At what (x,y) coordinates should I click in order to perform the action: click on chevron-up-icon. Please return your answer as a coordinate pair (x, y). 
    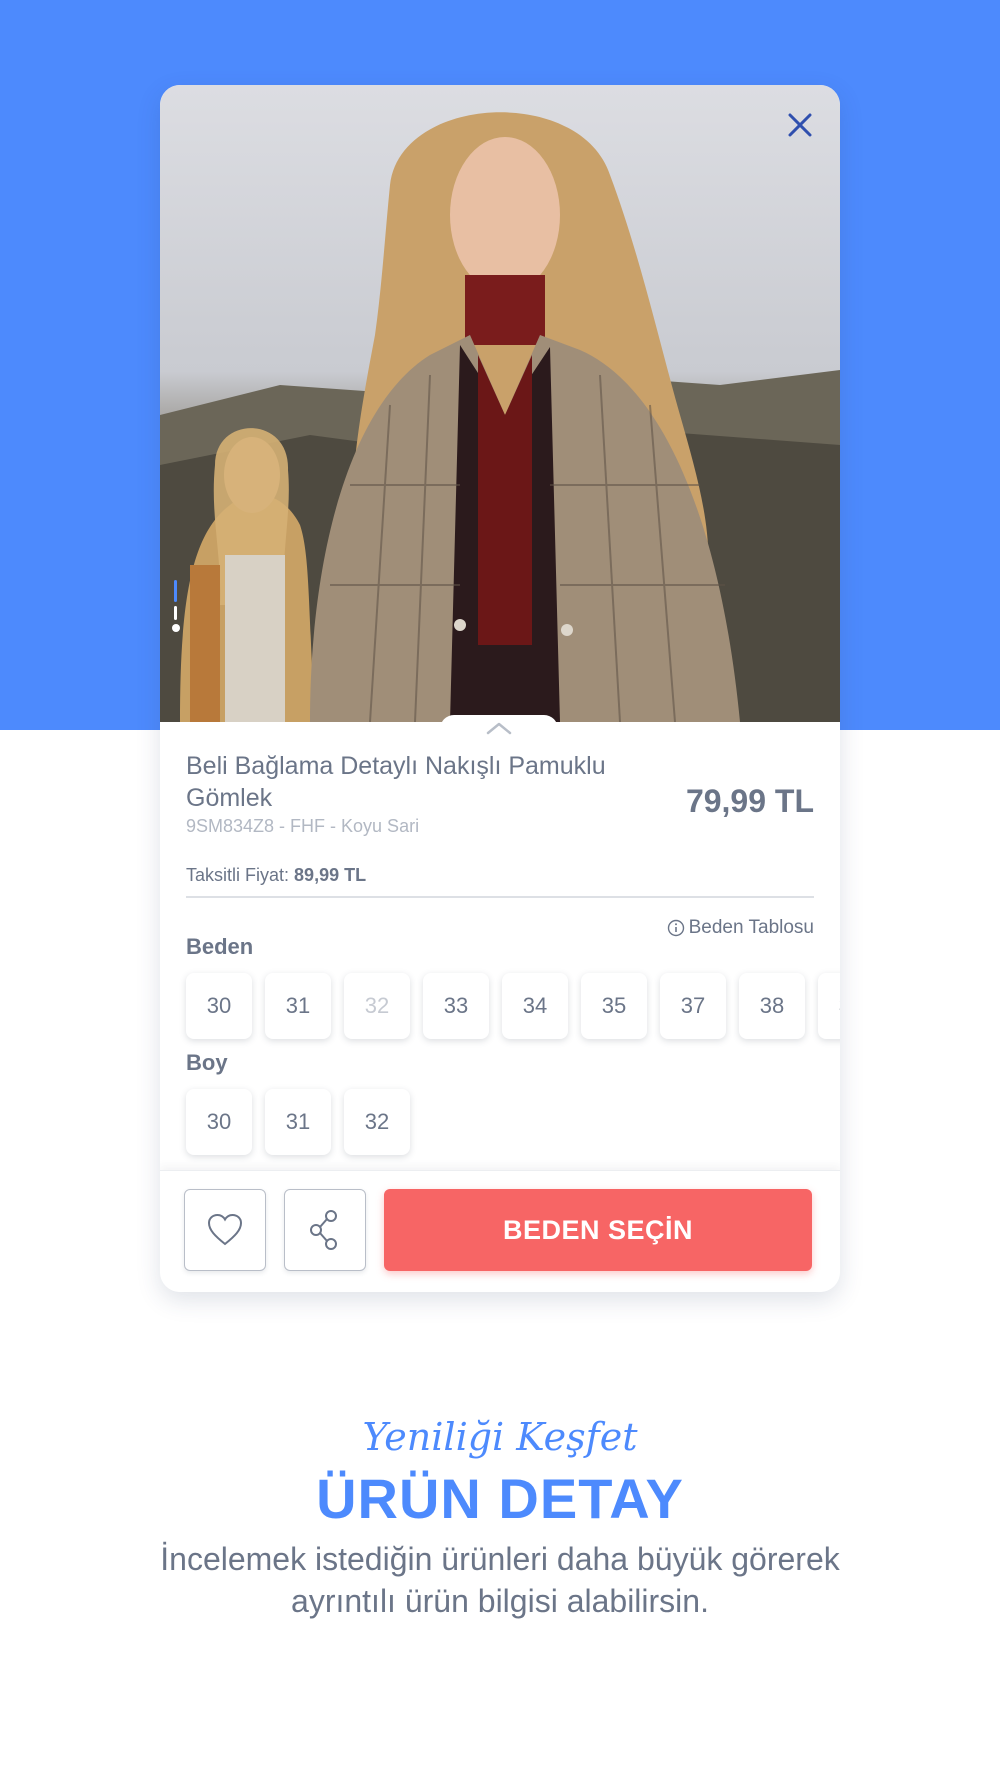
    Looking at the image, I should click on (499, 728).